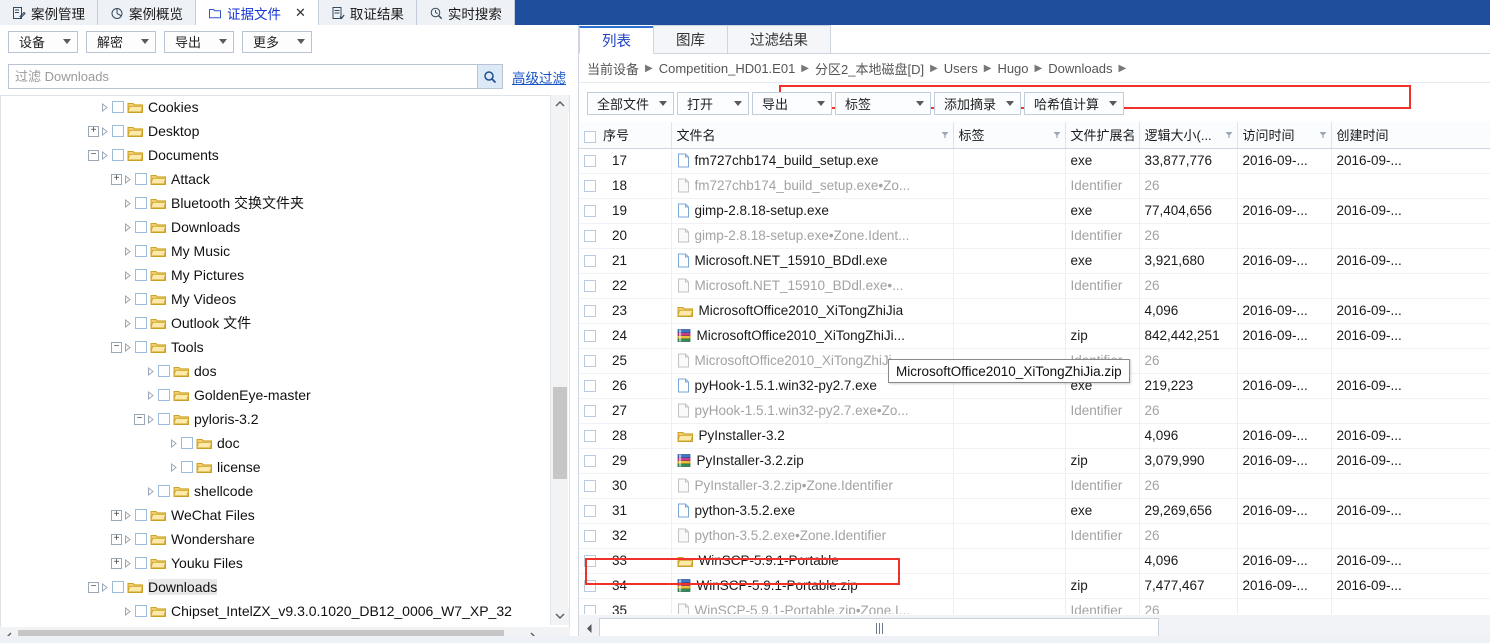 The image size is (1490, 643). Describe the element at coordinates (812, 586) in the screenshot. I see `file-name-cell: WinSCP-5.9.1-Portable.zip` at that location.